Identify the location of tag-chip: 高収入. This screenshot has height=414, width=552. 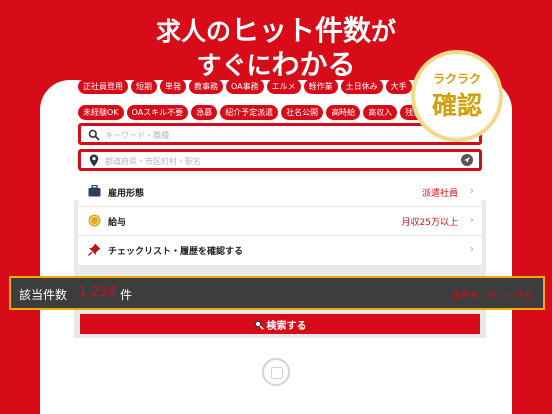
(380, 112).